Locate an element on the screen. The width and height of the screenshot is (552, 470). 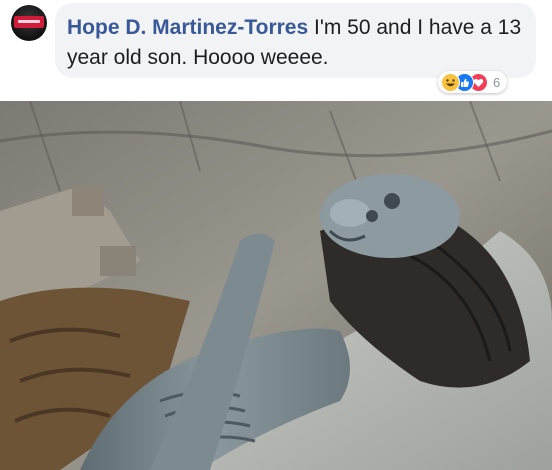
avatar-logo-icon is located at coordinates (29, 22).